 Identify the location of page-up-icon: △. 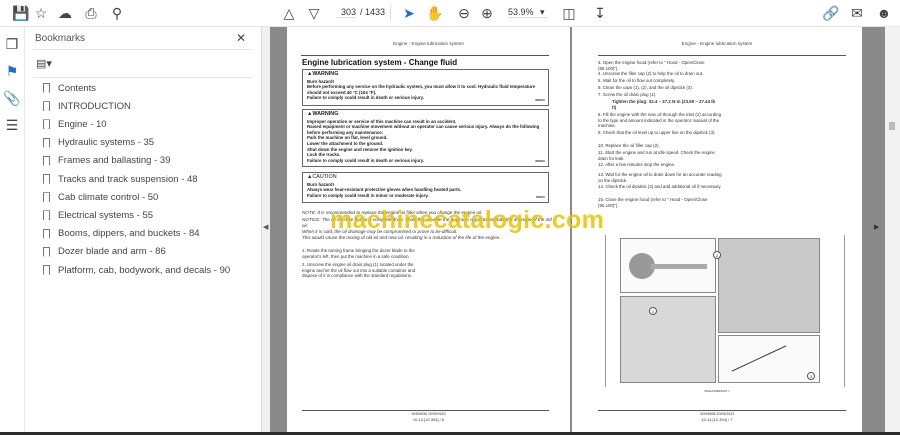
(289, 13).